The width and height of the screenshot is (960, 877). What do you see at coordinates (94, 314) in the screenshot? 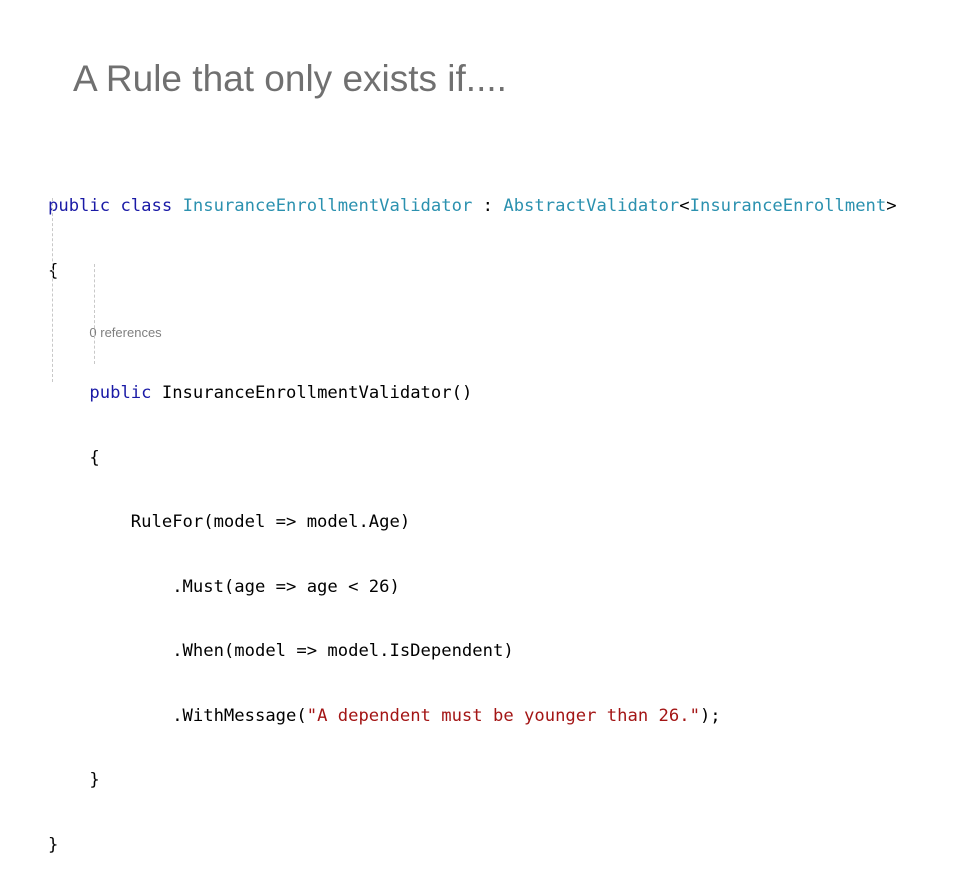
I see `indent-guide-ctor` at bounding box center [94, 314].